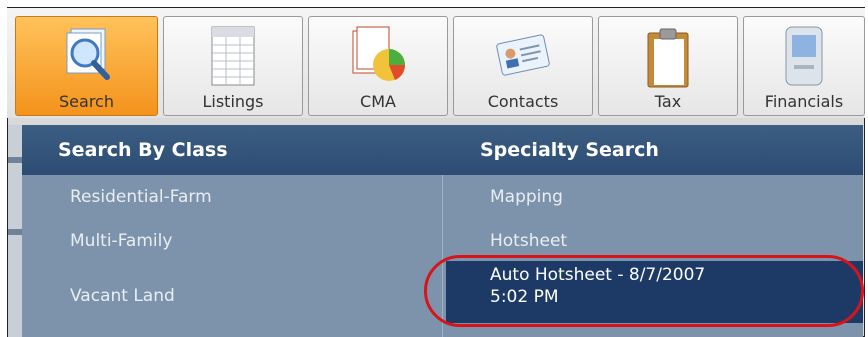  I want to click on tab-search-label: Search, so click(86, 101).